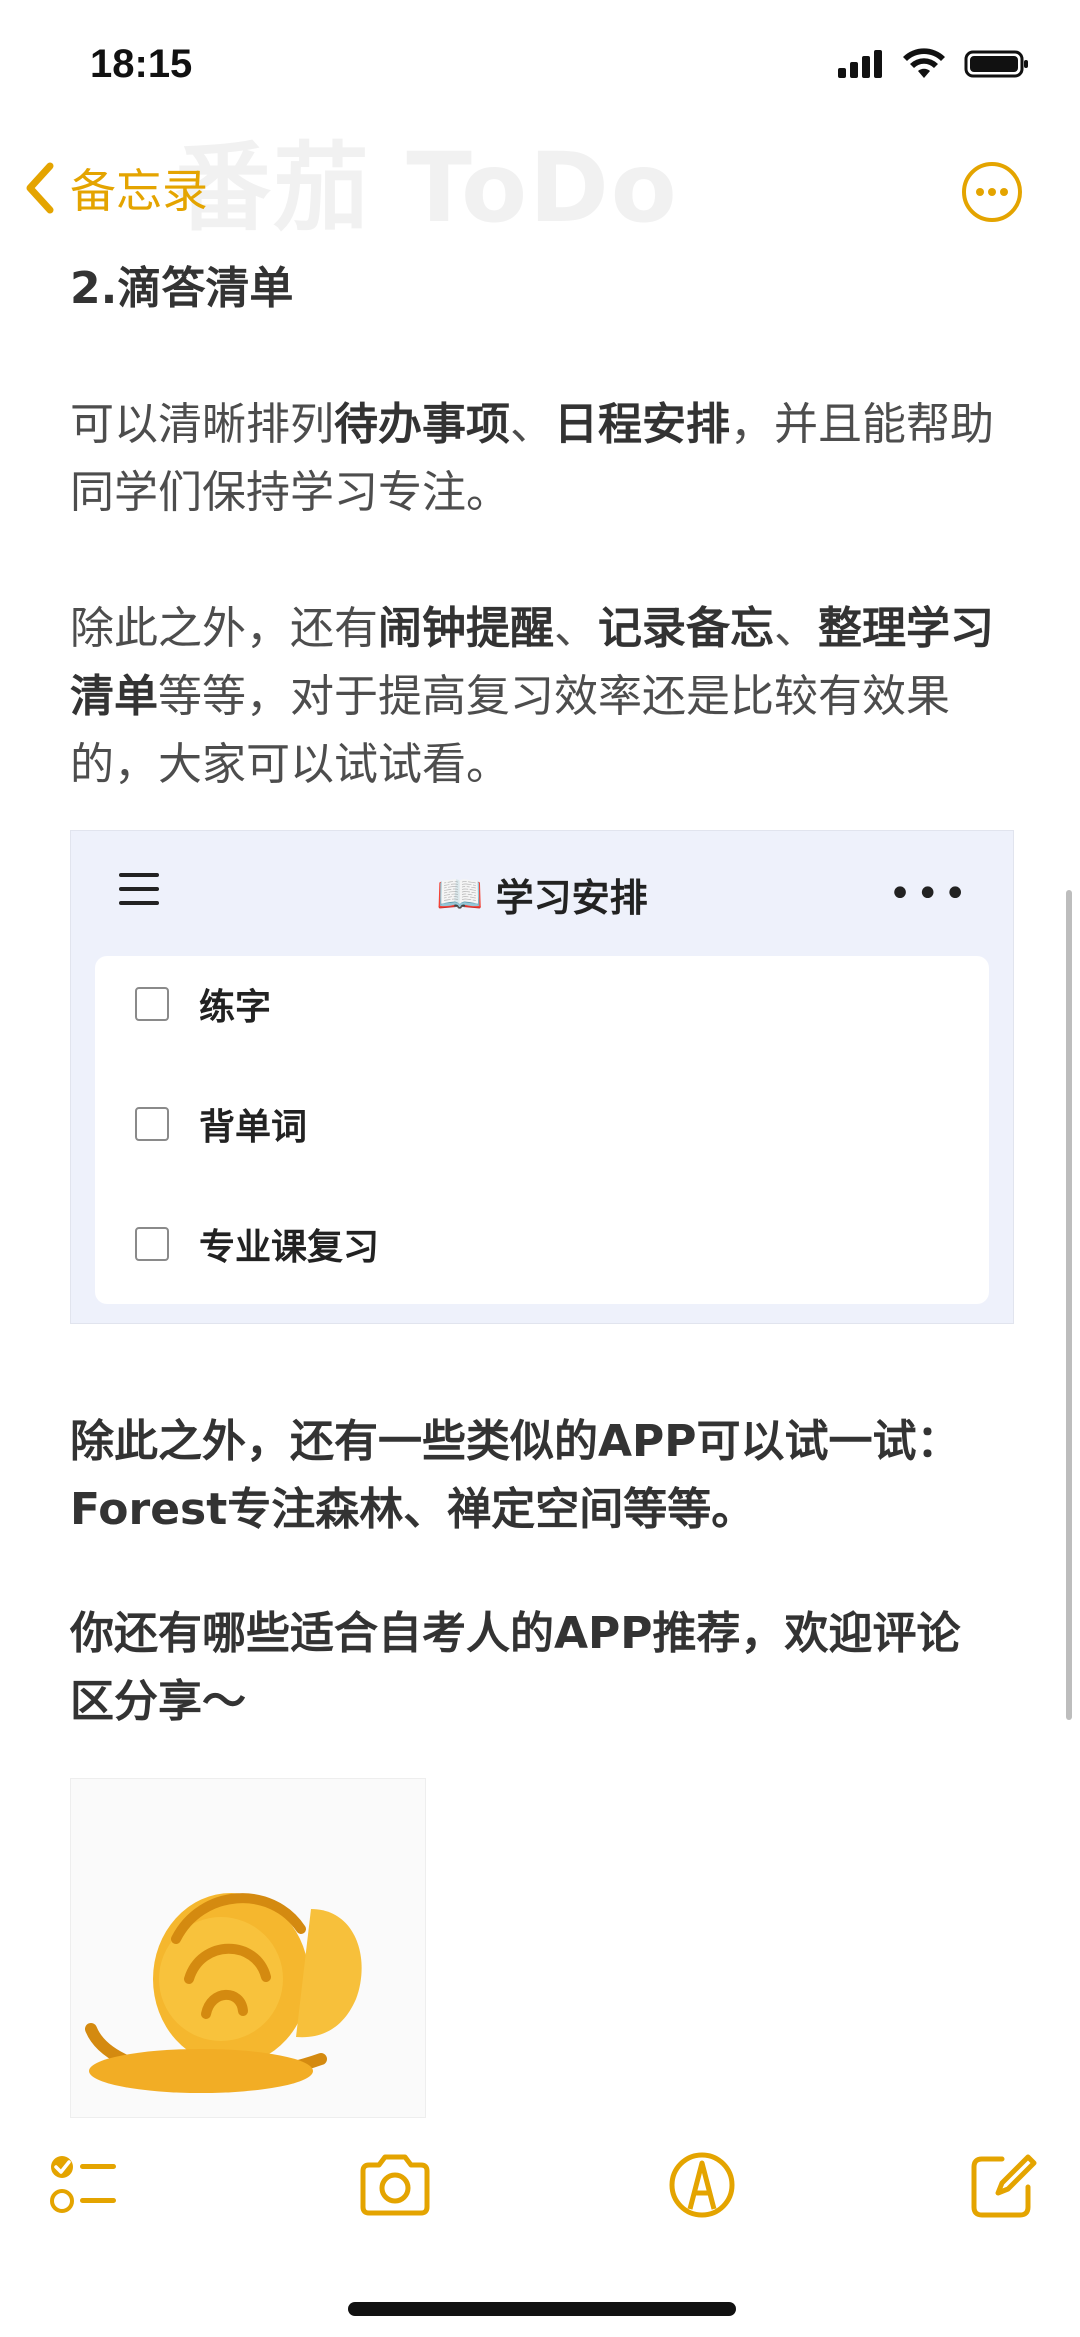 This screenshot has width=1080, height=2337. I want to click on embed-more-icon: •••, so click(929, 894).